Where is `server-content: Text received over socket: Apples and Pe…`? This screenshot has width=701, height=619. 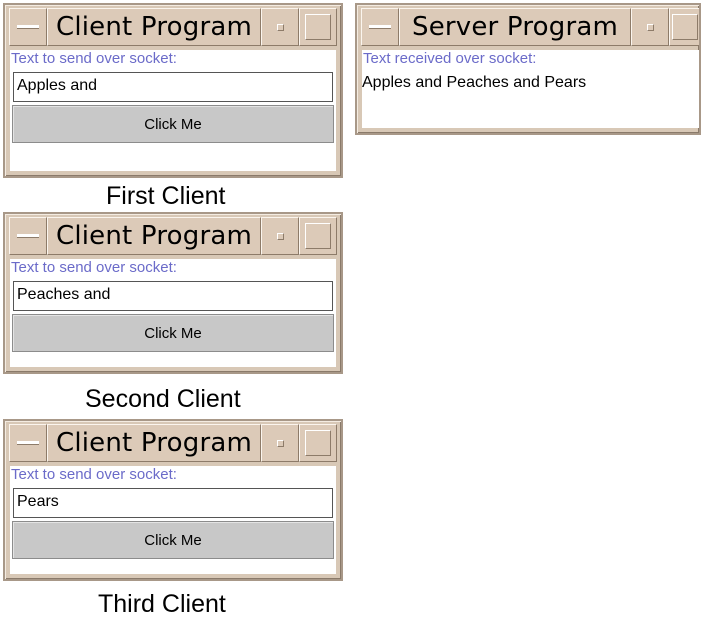 server-content: Text received over socket: Apples and Pe… is located at coordinates (530, 89).